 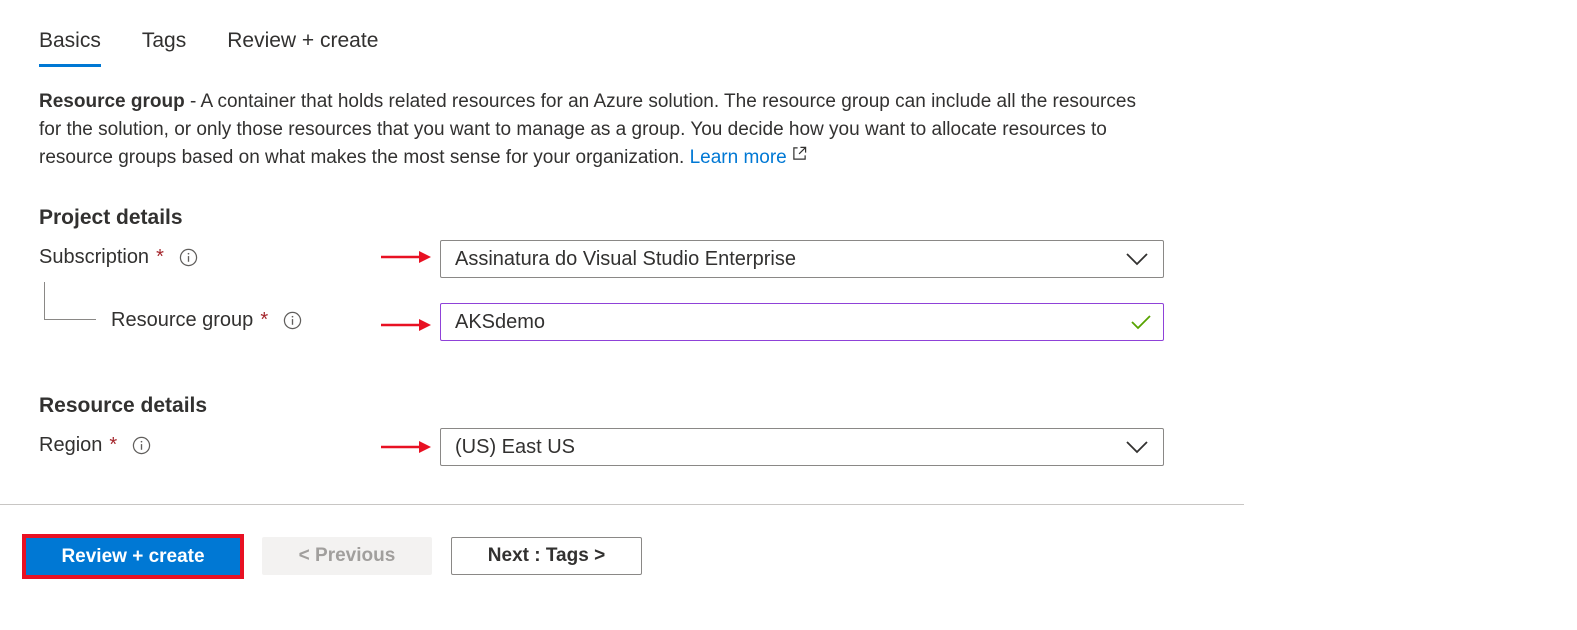 I want to click on previous-button: < Previous, so click(x=347, y=556).